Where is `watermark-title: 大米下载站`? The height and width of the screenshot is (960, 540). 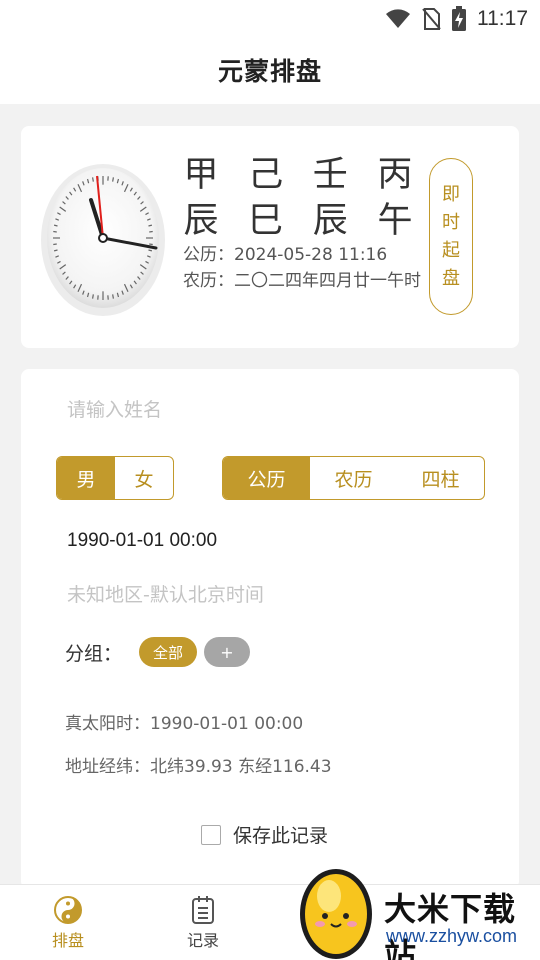 watermark-title: 大米下载站 is located at coordinates (450, 925).